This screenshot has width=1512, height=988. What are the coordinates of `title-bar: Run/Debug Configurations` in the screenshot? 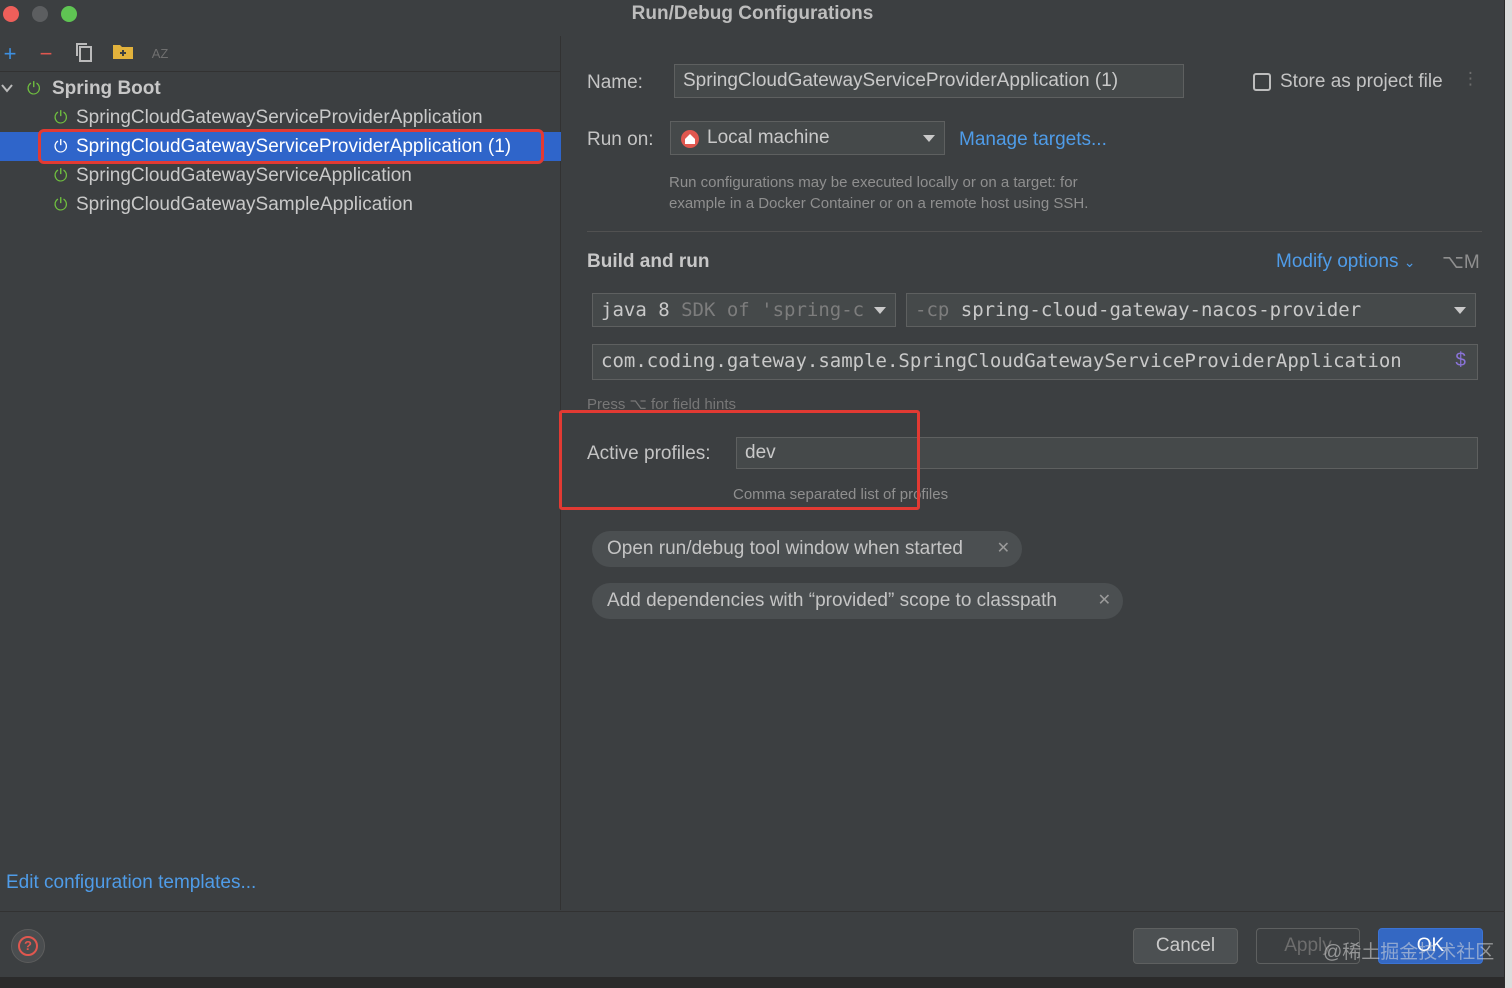 It's located at (752, 15).